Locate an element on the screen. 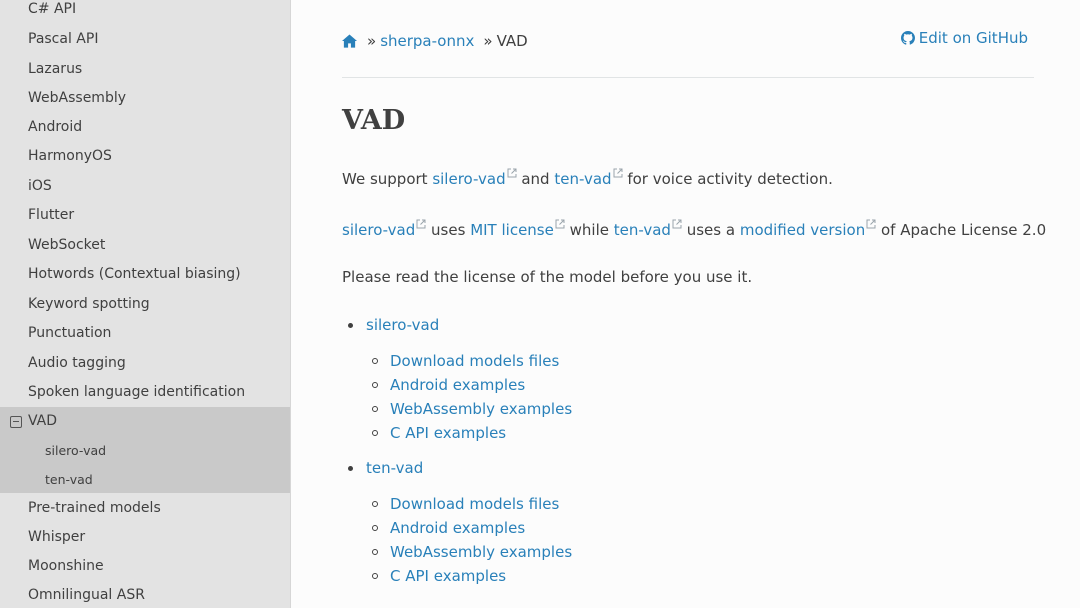 The image size is (1080, 608). text: while is located at coordinates (589, 230).